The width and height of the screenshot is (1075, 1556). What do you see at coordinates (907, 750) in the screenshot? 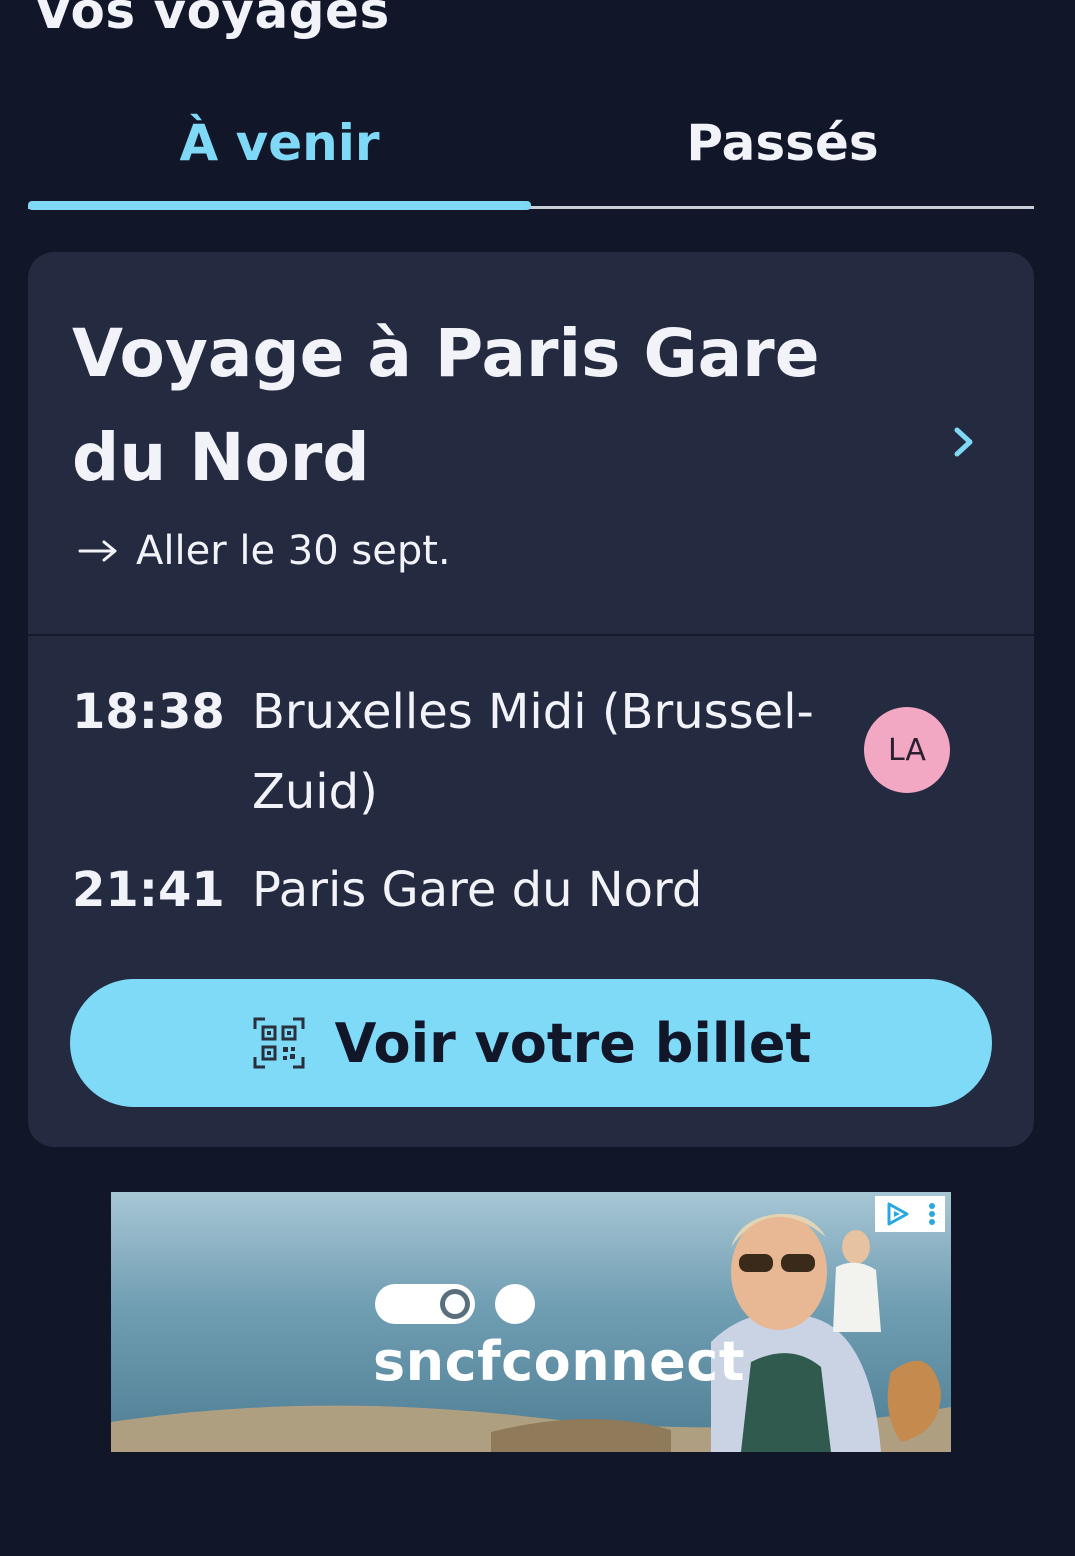
I see `traveler-avatar: LA` at bounding box center [907, 750].